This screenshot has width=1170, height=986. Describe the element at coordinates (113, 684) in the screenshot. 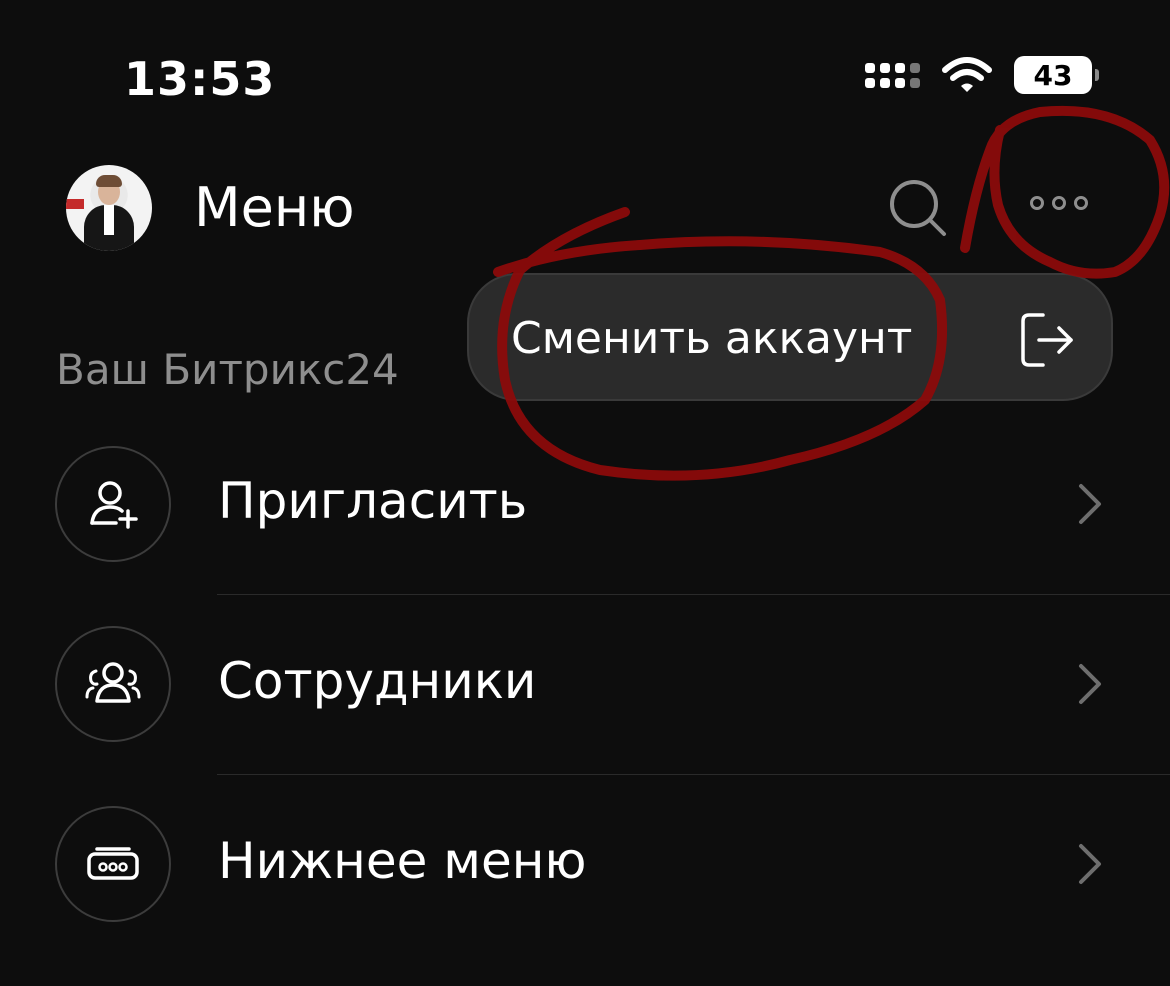

I see `team-icon` at that location.